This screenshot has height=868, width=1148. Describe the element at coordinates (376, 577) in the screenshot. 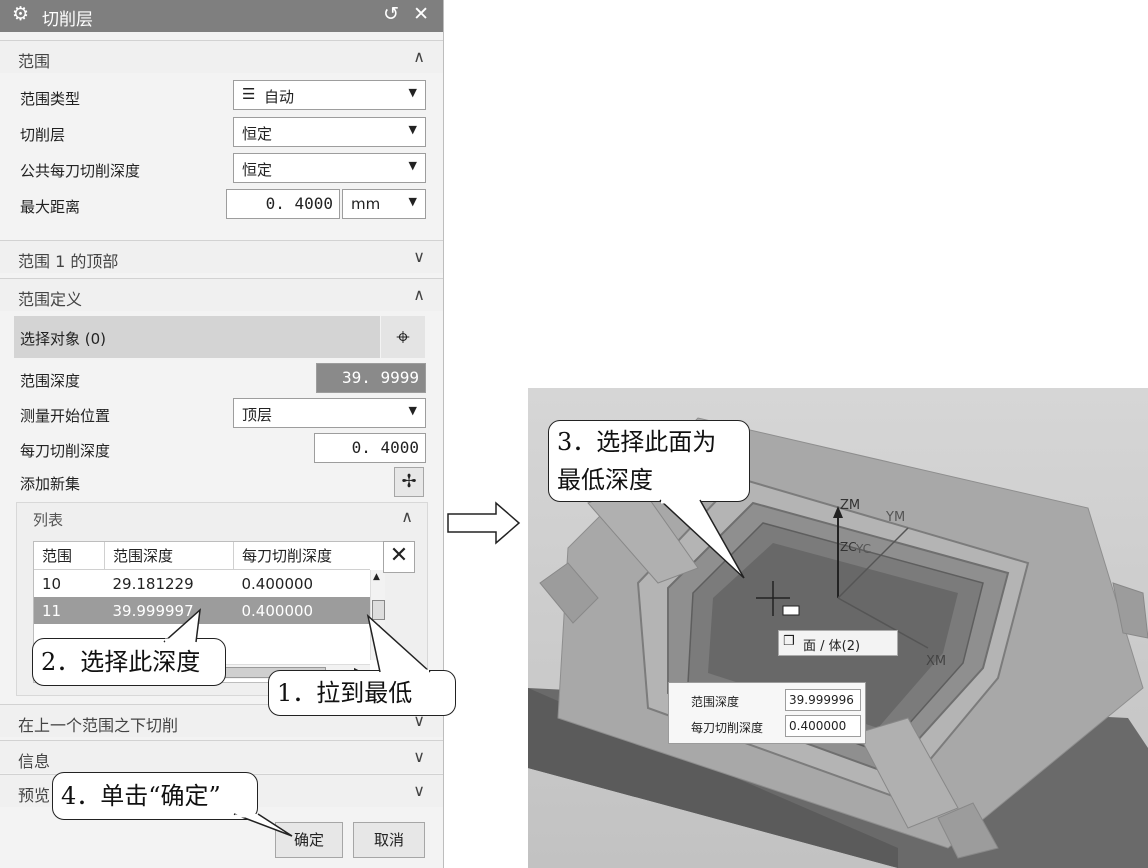

I see `scroll-up-icon: ▲` at that location.